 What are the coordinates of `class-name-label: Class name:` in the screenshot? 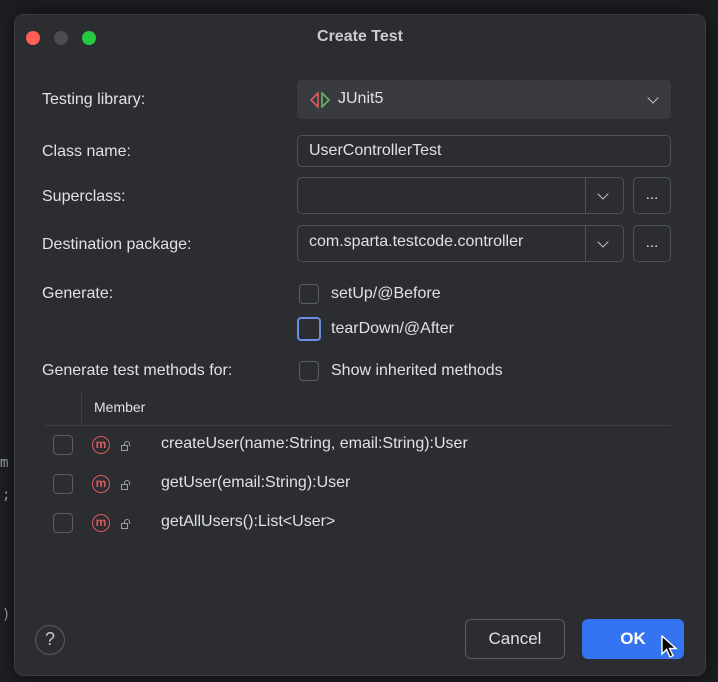 It's located at (86, 151).